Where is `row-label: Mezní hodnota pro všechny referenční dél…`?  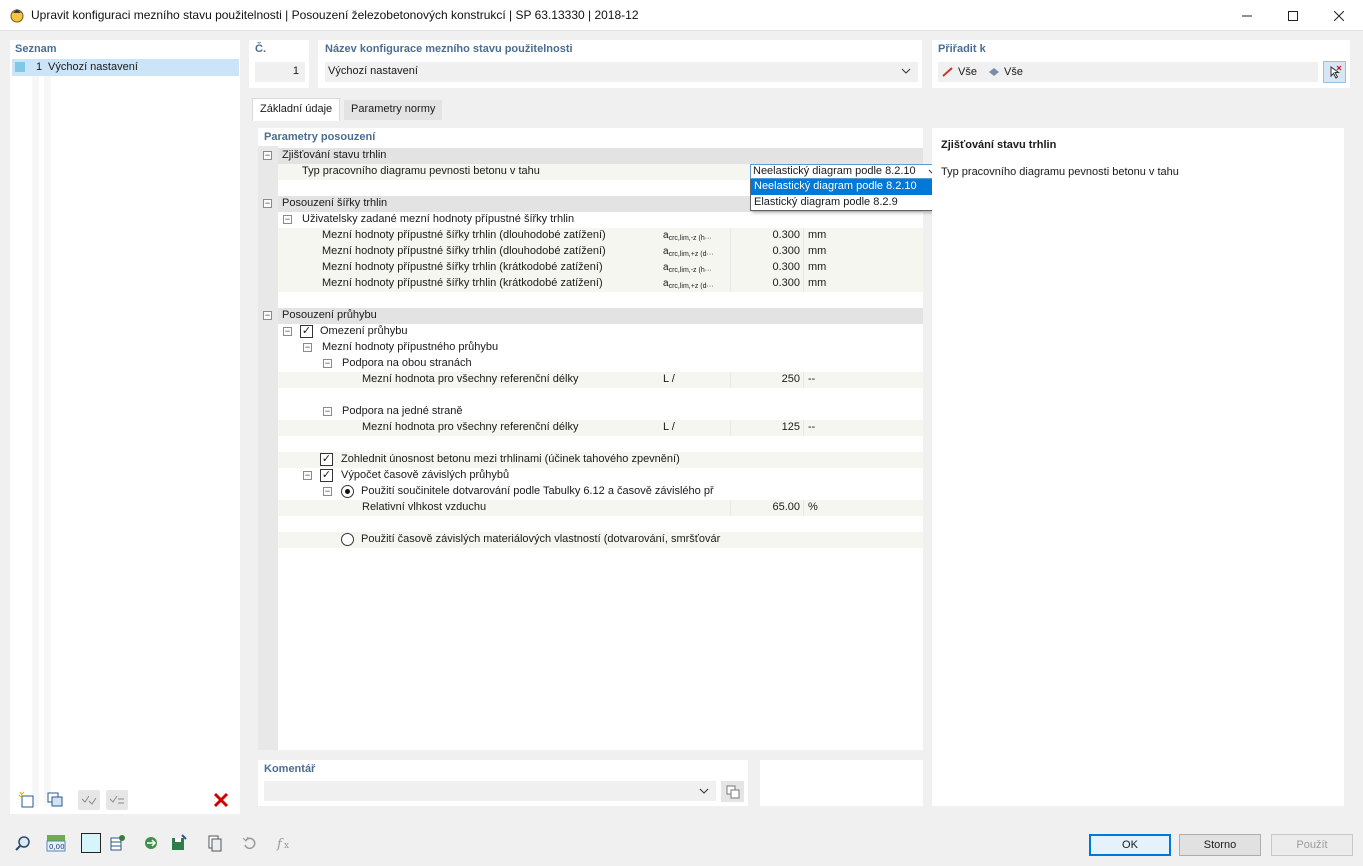
row-label: Mezní hodnota pro všechny referenční dél… is located at coordinates (470, 379).